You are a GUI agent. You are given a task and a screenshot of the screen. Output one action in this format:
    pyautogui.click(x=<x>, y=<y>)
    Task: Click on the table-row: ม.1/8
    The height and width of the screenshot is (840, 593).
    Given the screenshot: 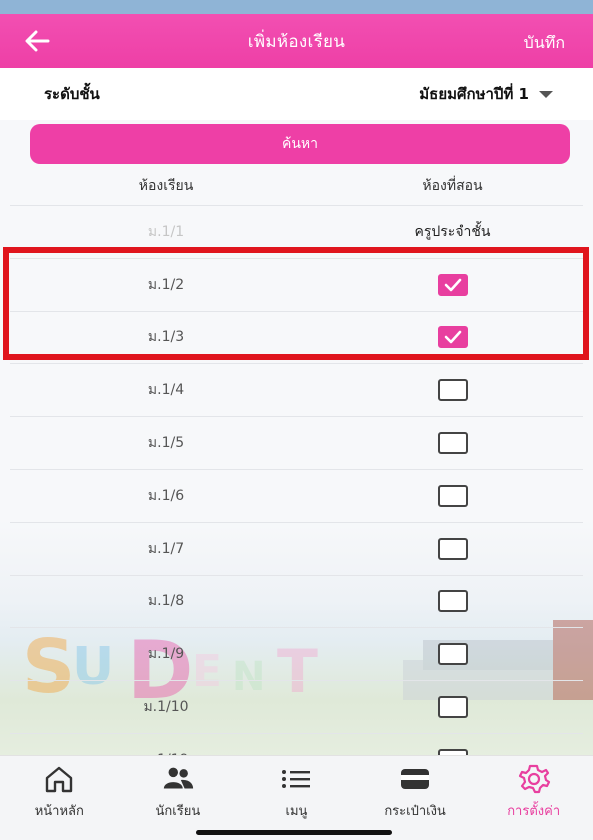 What is the action you would take?
    pyautogui.click(x=296, y=601)
    